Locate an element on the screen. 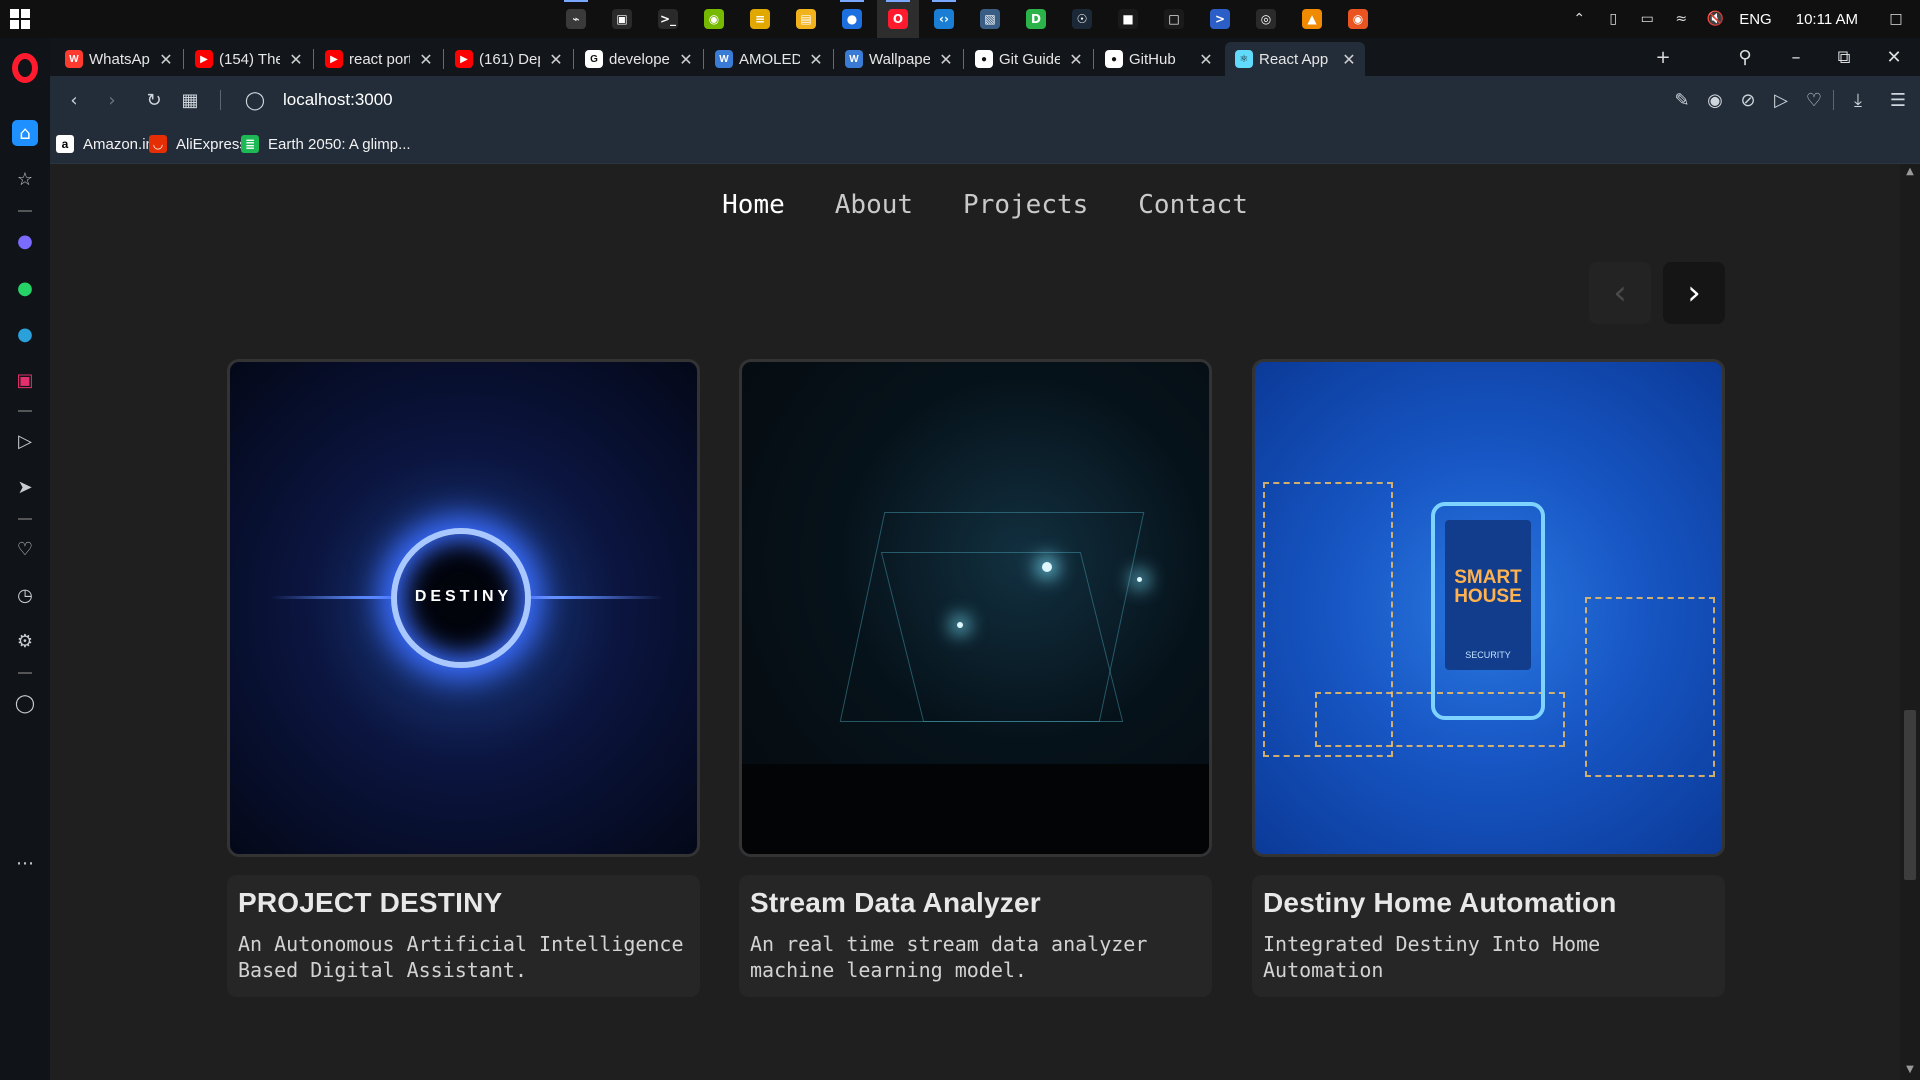 Image resolution: width=1920 pixels, height=1080 pixels. home-icon: ⌂ is located at coordinates (25, 133).